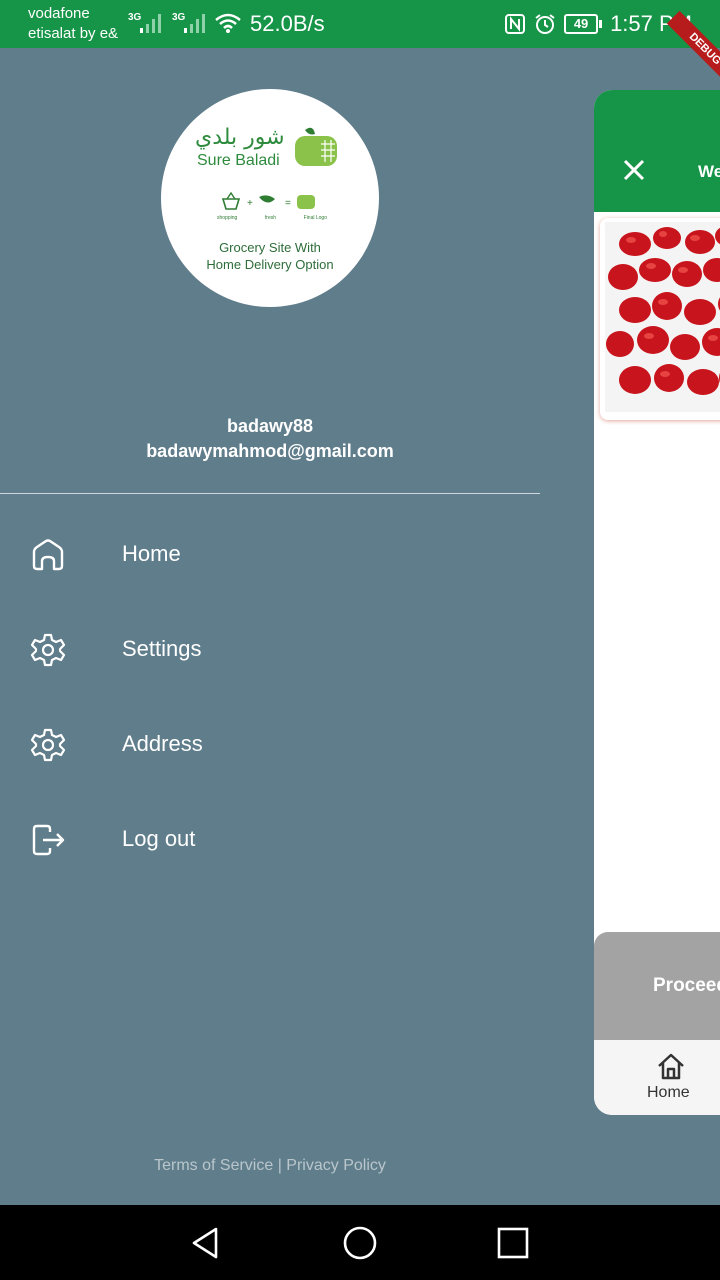 Image resolution: width=720 pixels, height=1280 pixels. Describe the element at coordinates (73, 24) in the screenshot. I see `carrier-info: vodafone etisalat by e&` at that location.